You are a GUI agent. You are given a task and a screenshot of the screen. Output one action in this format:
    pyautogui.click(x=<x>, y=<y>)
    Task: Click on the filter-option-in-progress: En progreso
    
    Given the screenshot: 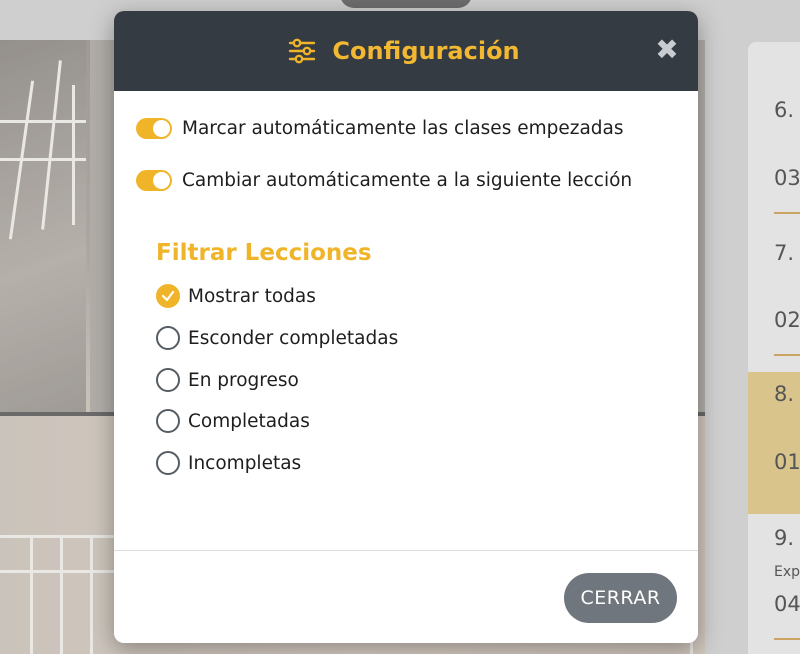 What is the action you would take?
    pyautogui.click(x=227, y=380)
    